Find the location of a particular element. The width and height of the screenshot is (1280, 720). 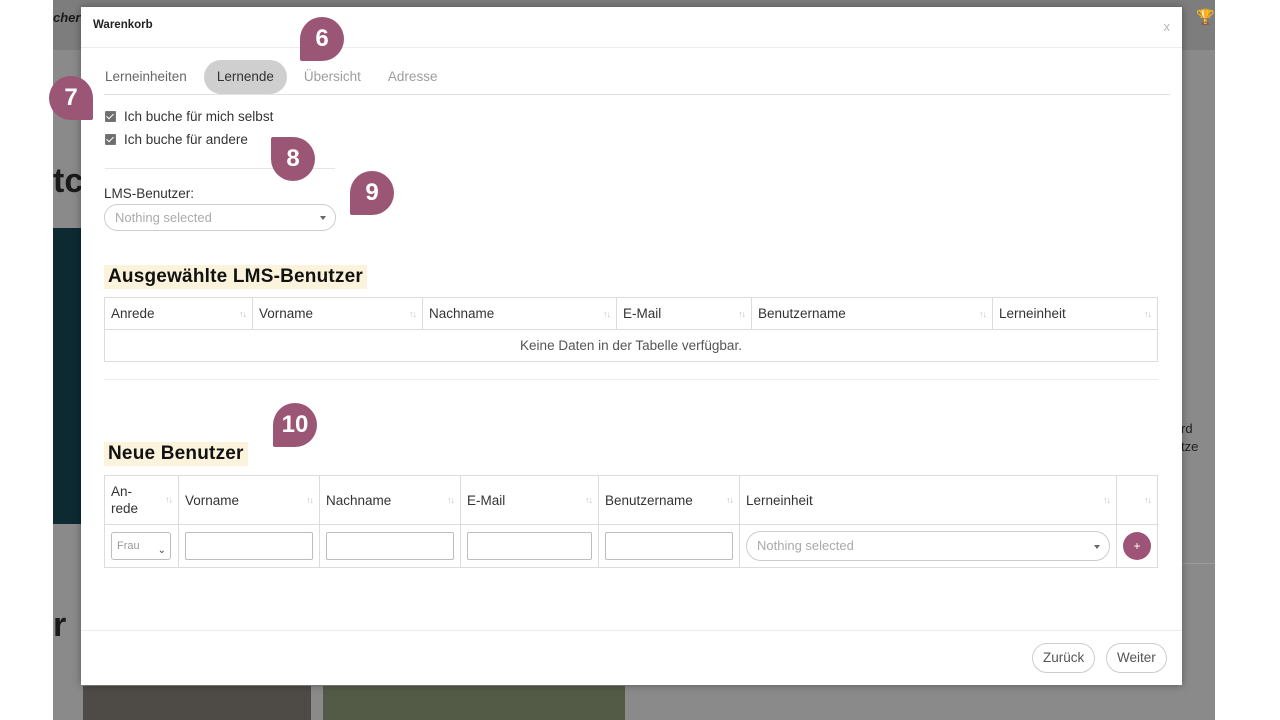

next-button: Weiter is located at coordinates (1136, 658).